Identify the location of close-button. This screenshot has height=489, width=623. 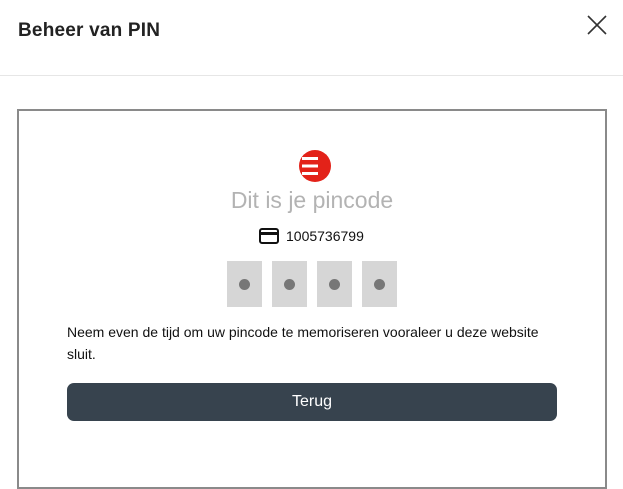
(597, 25).